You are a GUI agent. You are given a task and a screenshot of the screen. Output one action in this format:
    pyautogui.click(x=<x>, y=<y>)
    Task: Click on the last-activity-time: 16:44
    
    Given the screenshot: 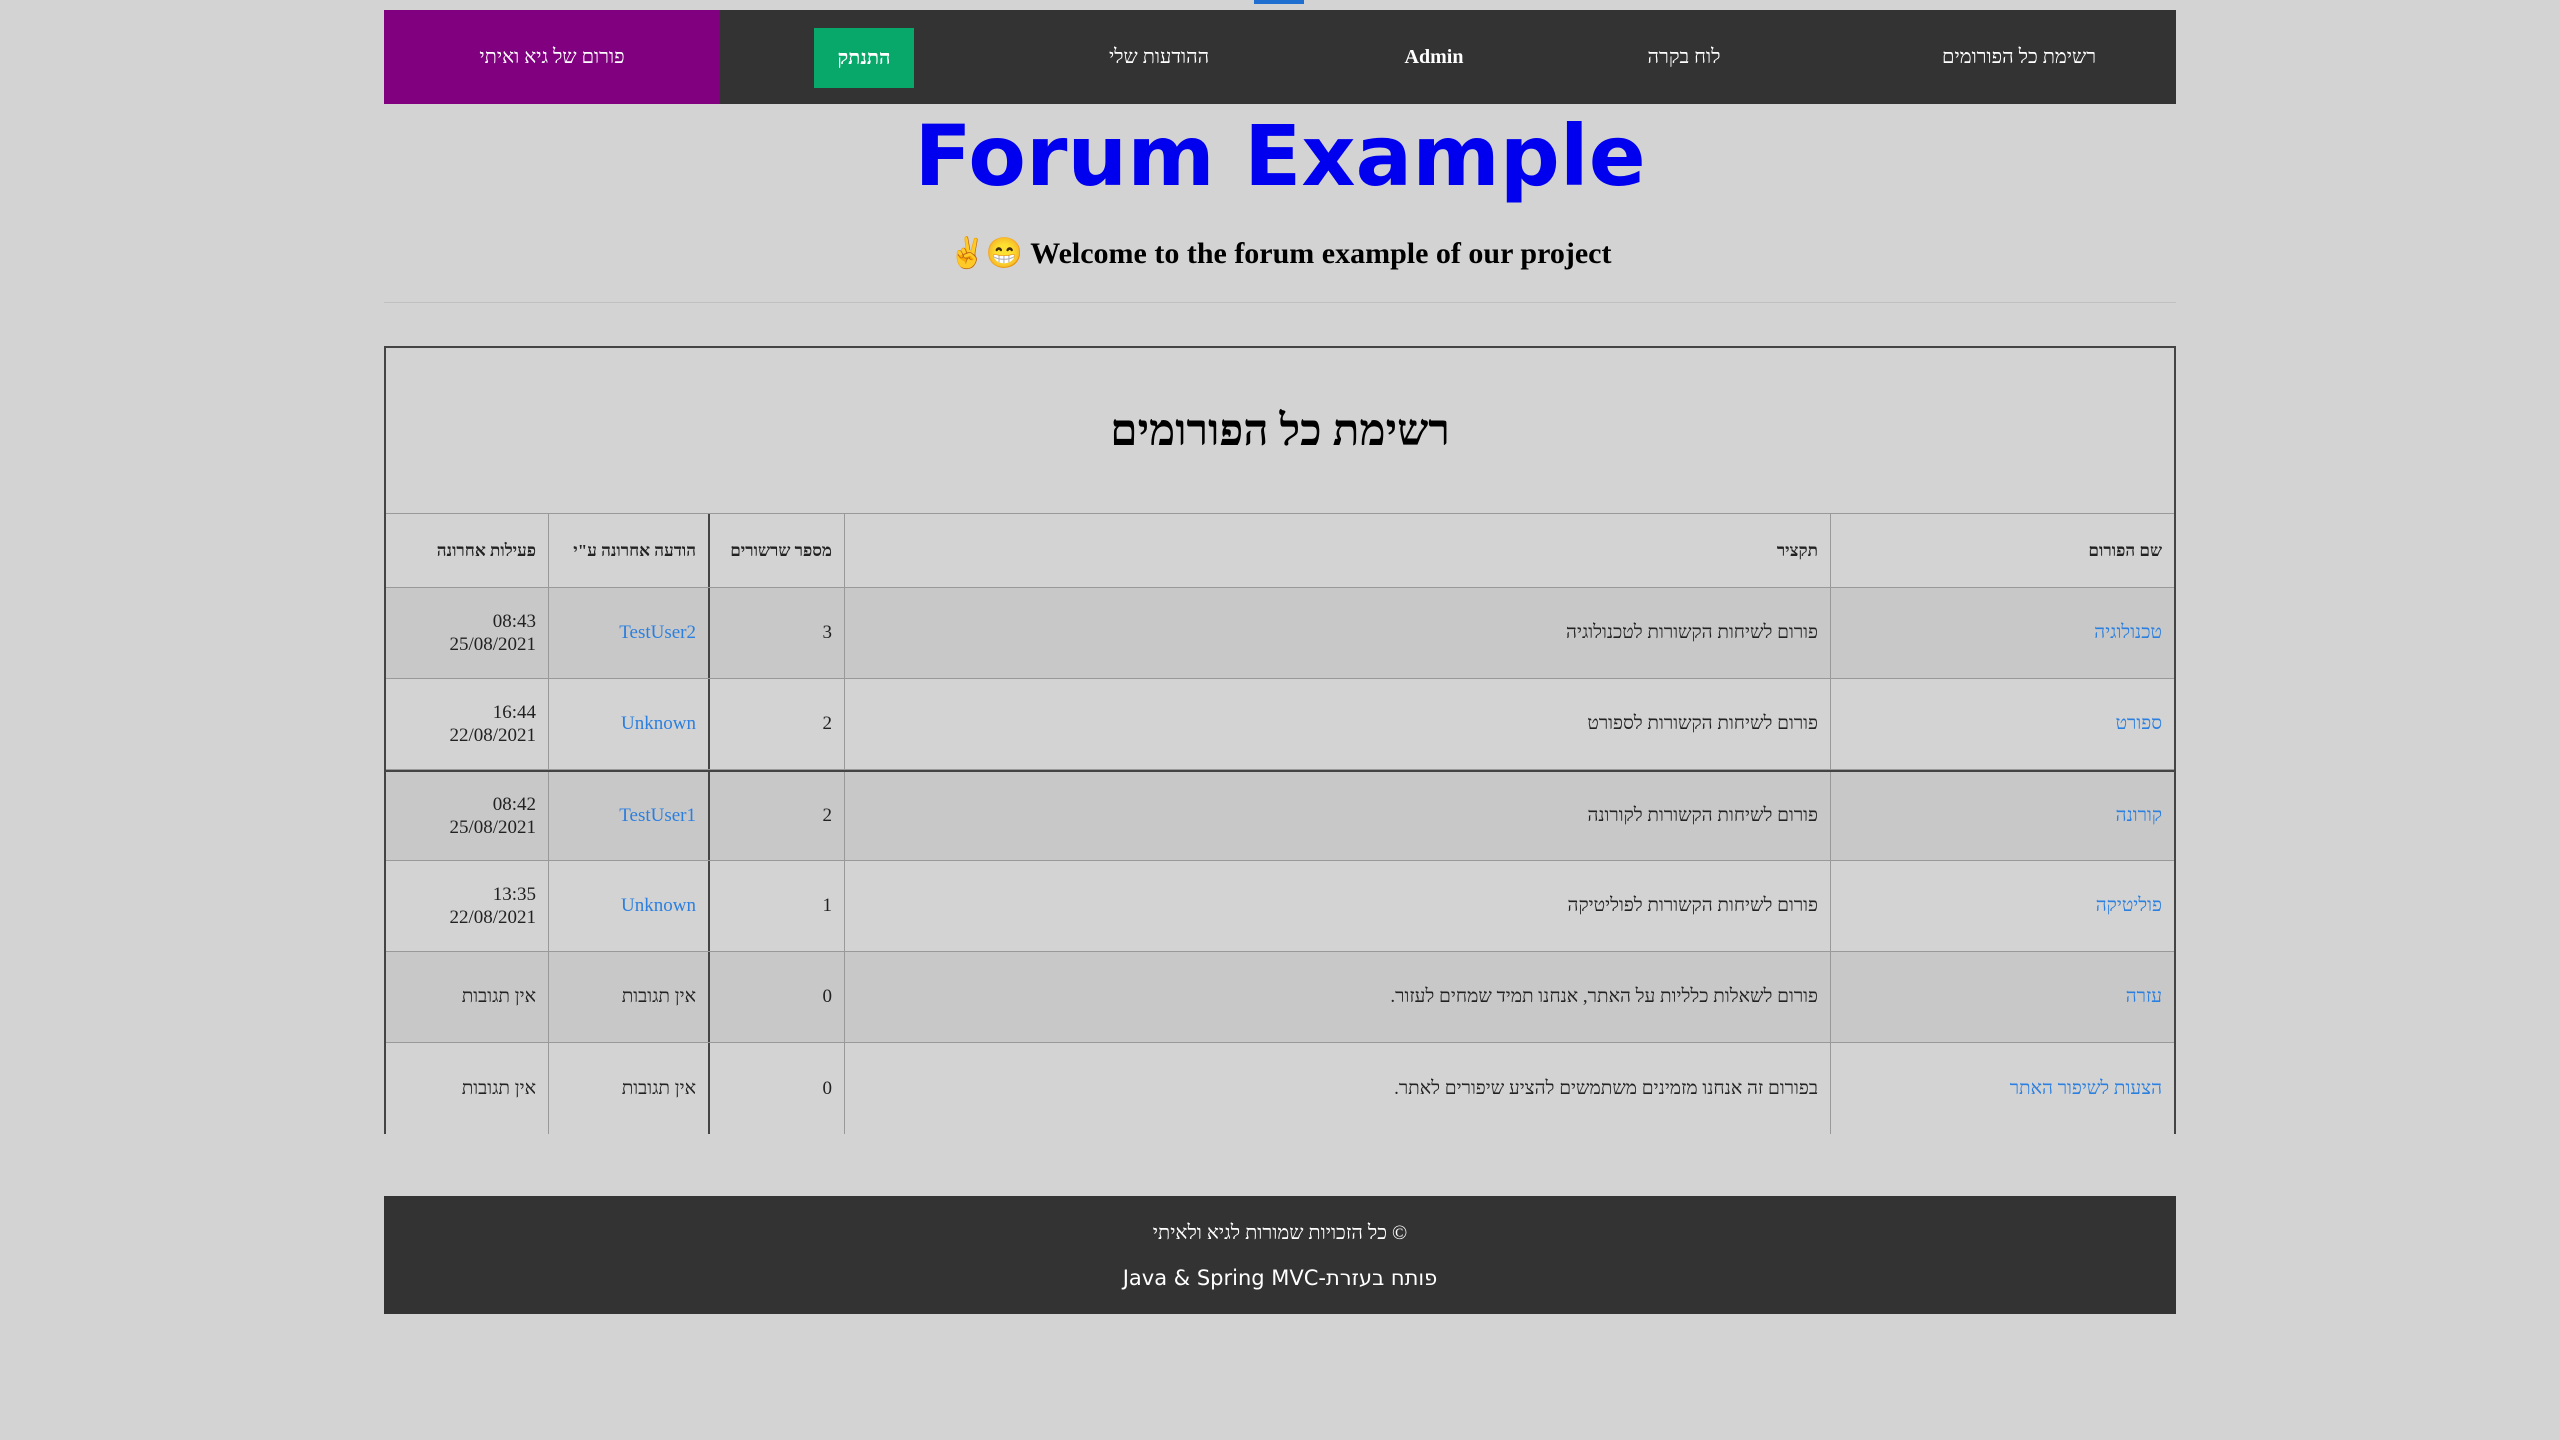 What is the action you would take?
    pyautogui.click(x=514, y=712)
    